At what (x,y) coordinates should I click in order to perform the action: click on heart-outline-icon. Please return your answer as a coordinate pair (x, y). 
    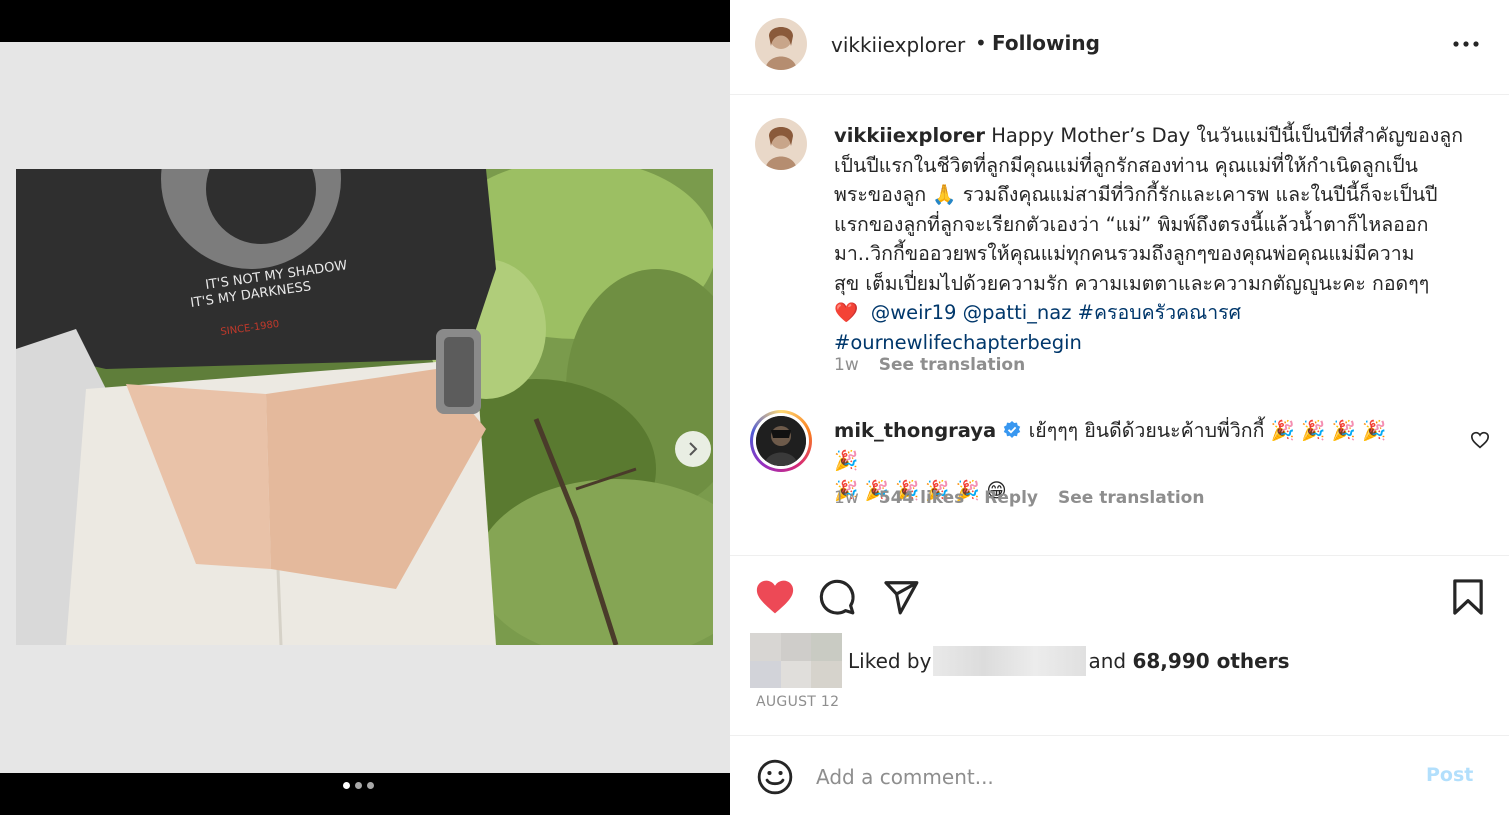
    Looking at the image, I should click on (1480, 440).